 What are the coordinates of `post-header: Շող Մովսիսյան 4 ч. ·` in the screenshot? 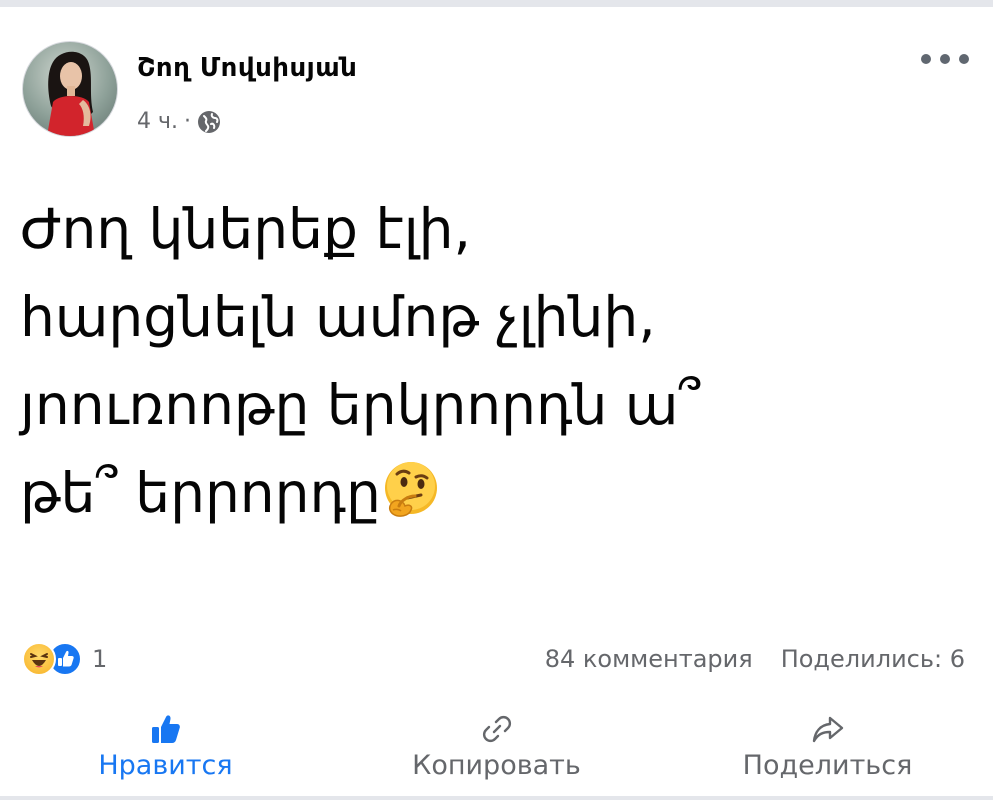 It's located at (496, 91).